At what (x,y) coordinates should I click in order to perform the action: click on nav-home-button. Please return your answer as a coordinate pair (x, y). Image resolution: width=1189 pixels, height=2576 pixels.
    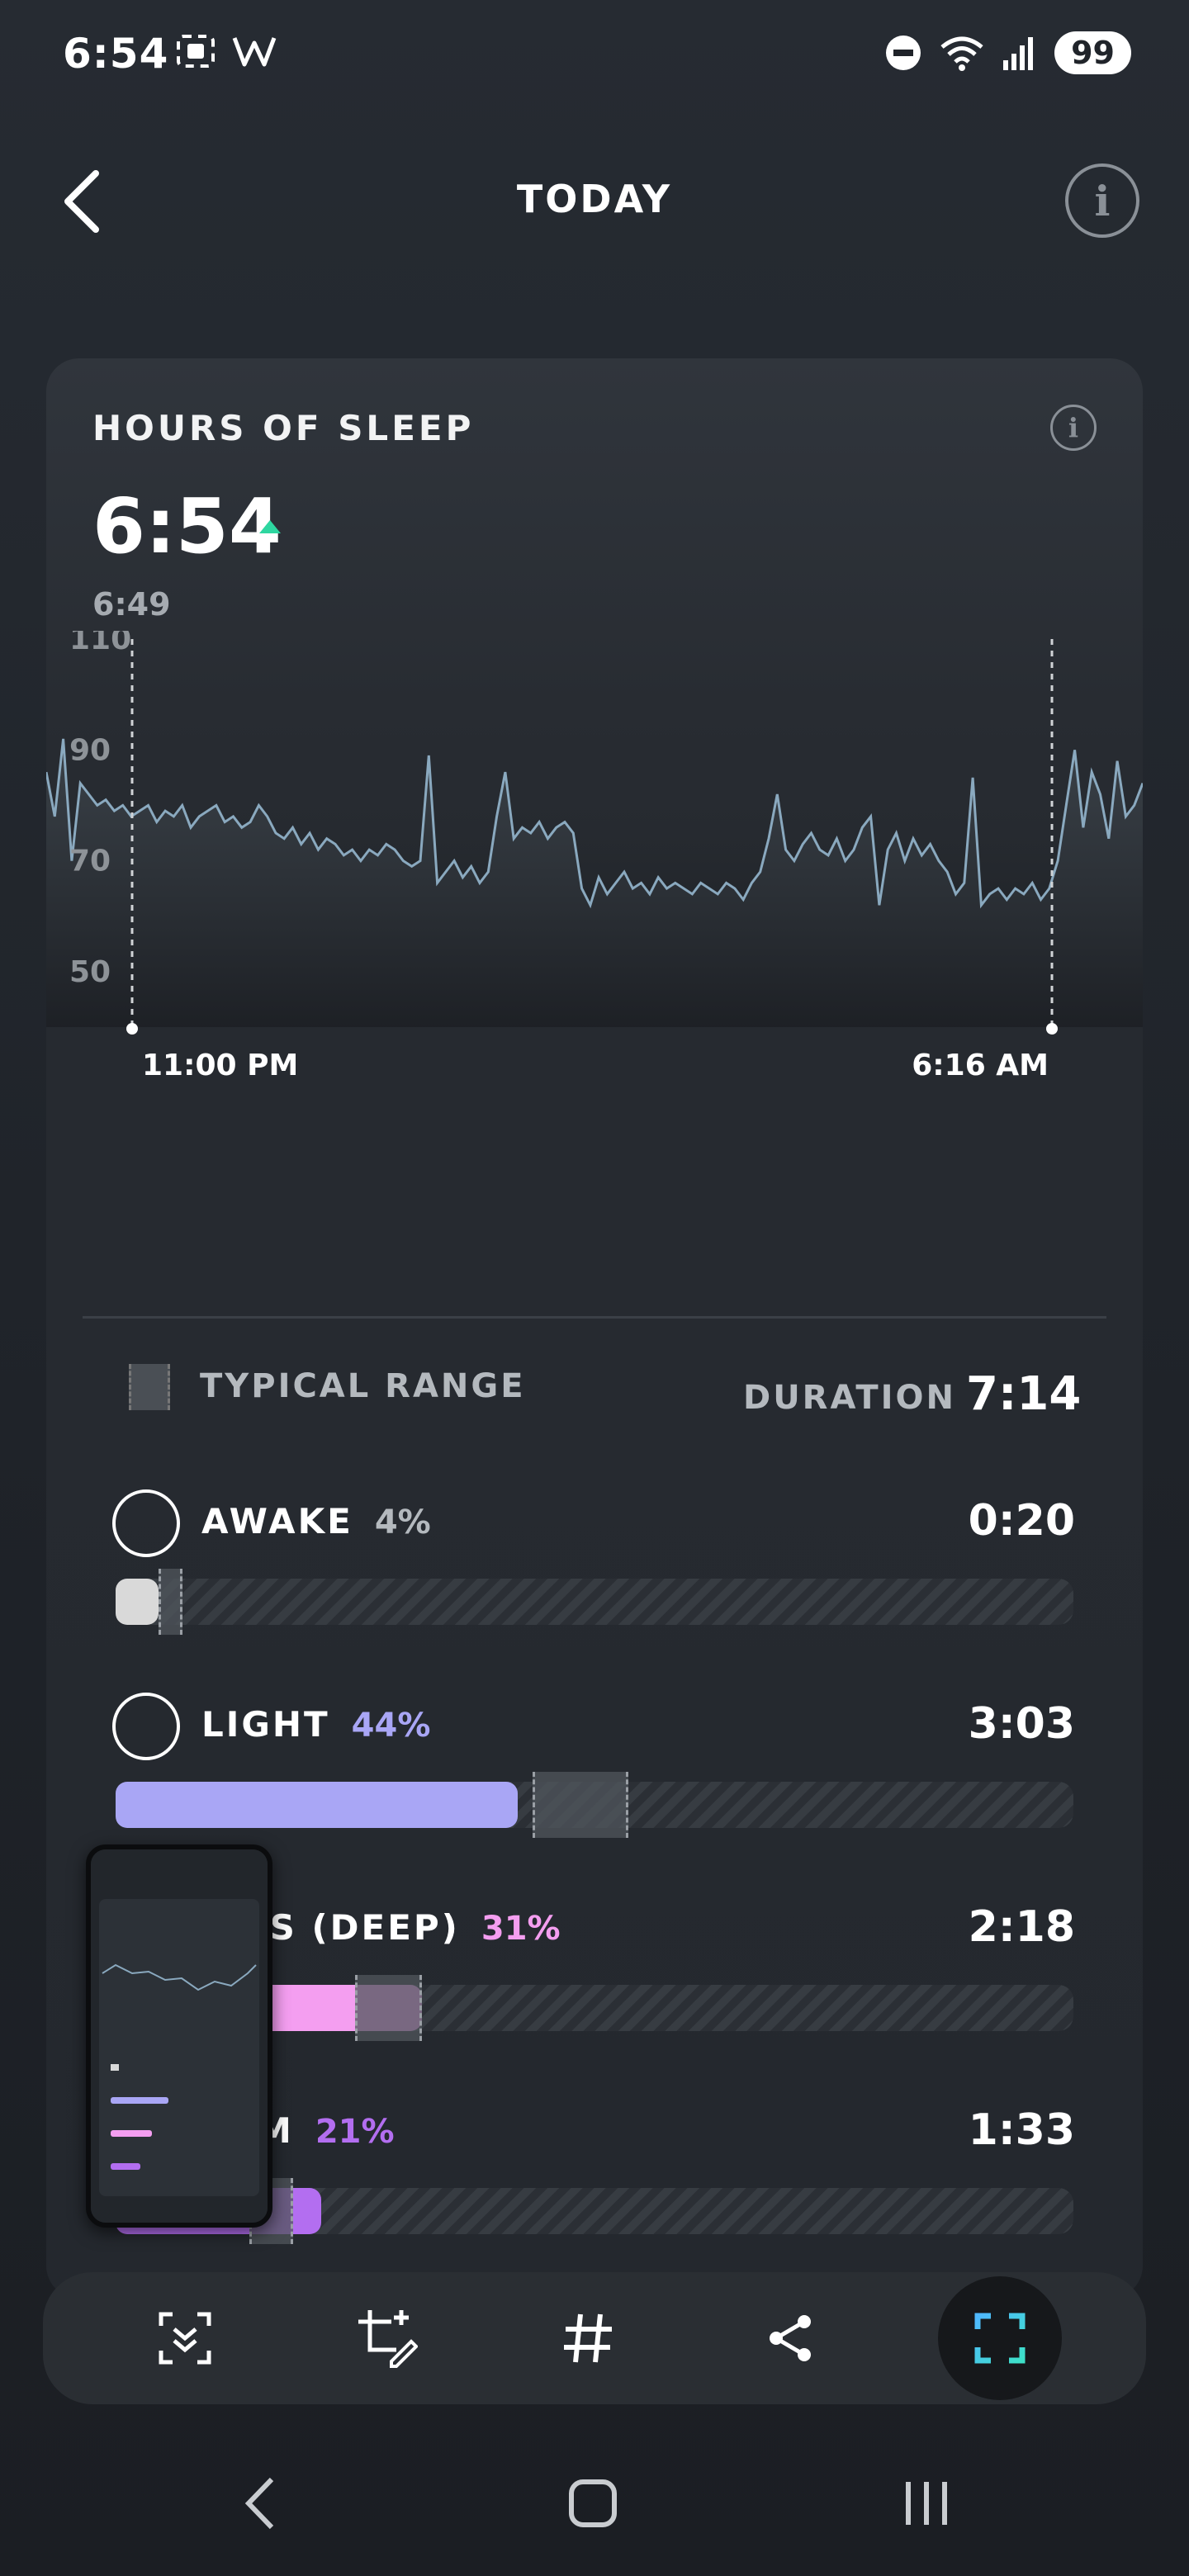
    Looking at the image, I should click on (592, 2503).